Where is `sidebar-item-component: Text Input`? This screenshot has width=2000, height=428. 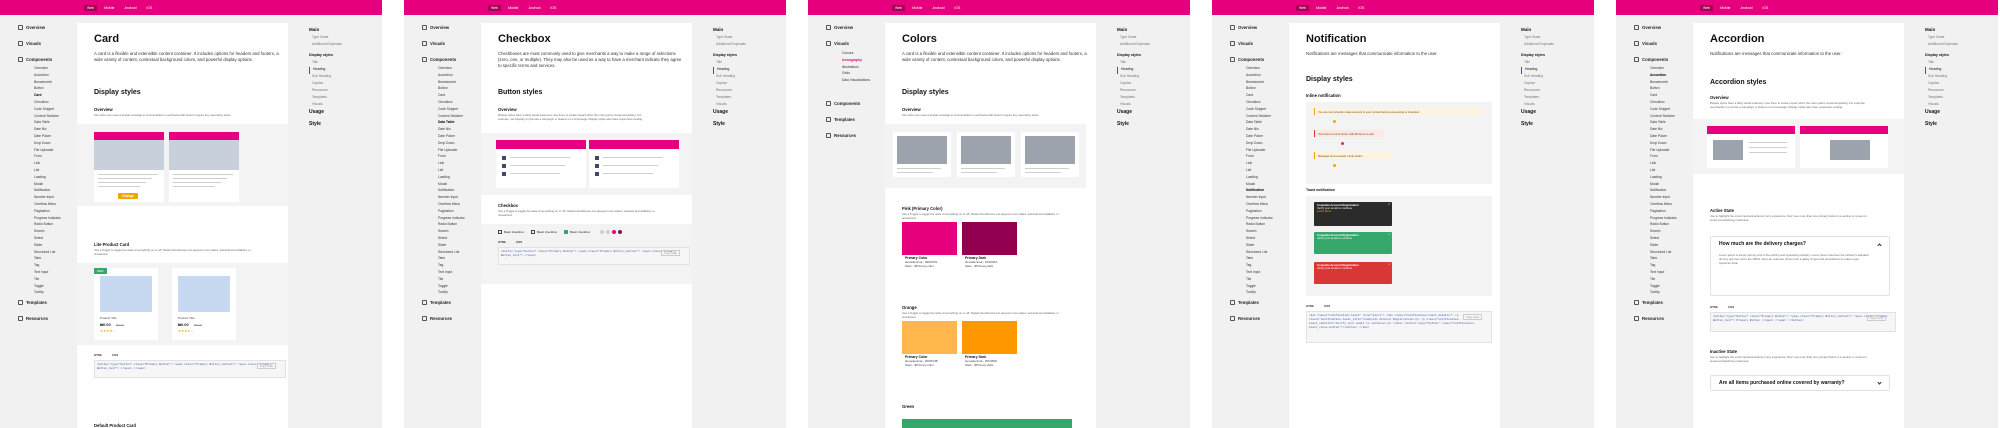
sidebar-item-component: Text Input is located at coordinates (1665, 272).